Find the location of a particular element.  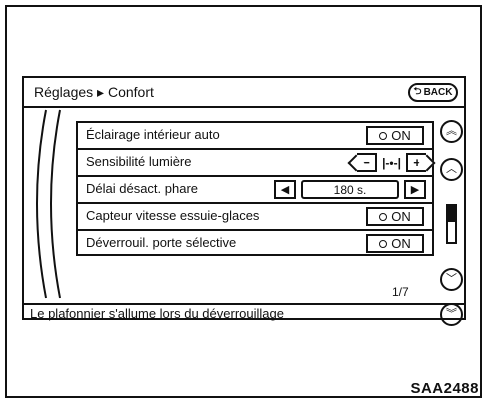

double-chevron-up-icon: ︽ is located at coordinates (451, 131).